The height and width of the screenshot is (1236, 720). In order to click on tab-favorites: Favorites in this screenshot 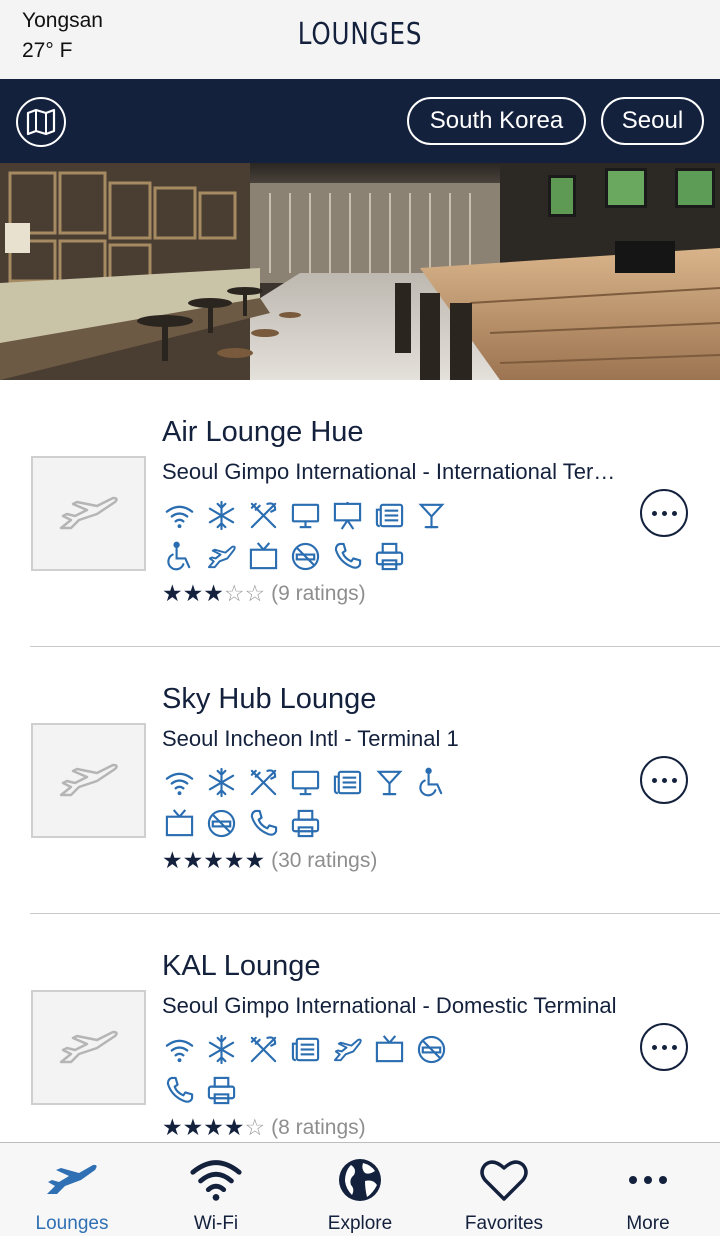, I will do `click(504, 1189)`.